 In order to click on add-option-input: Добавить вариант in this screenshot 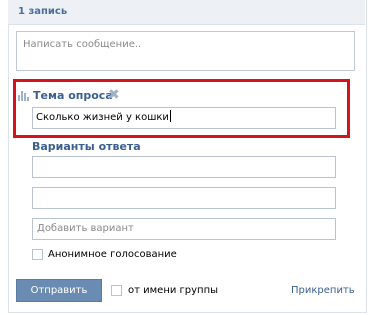, I will do `click(184, 229)`.